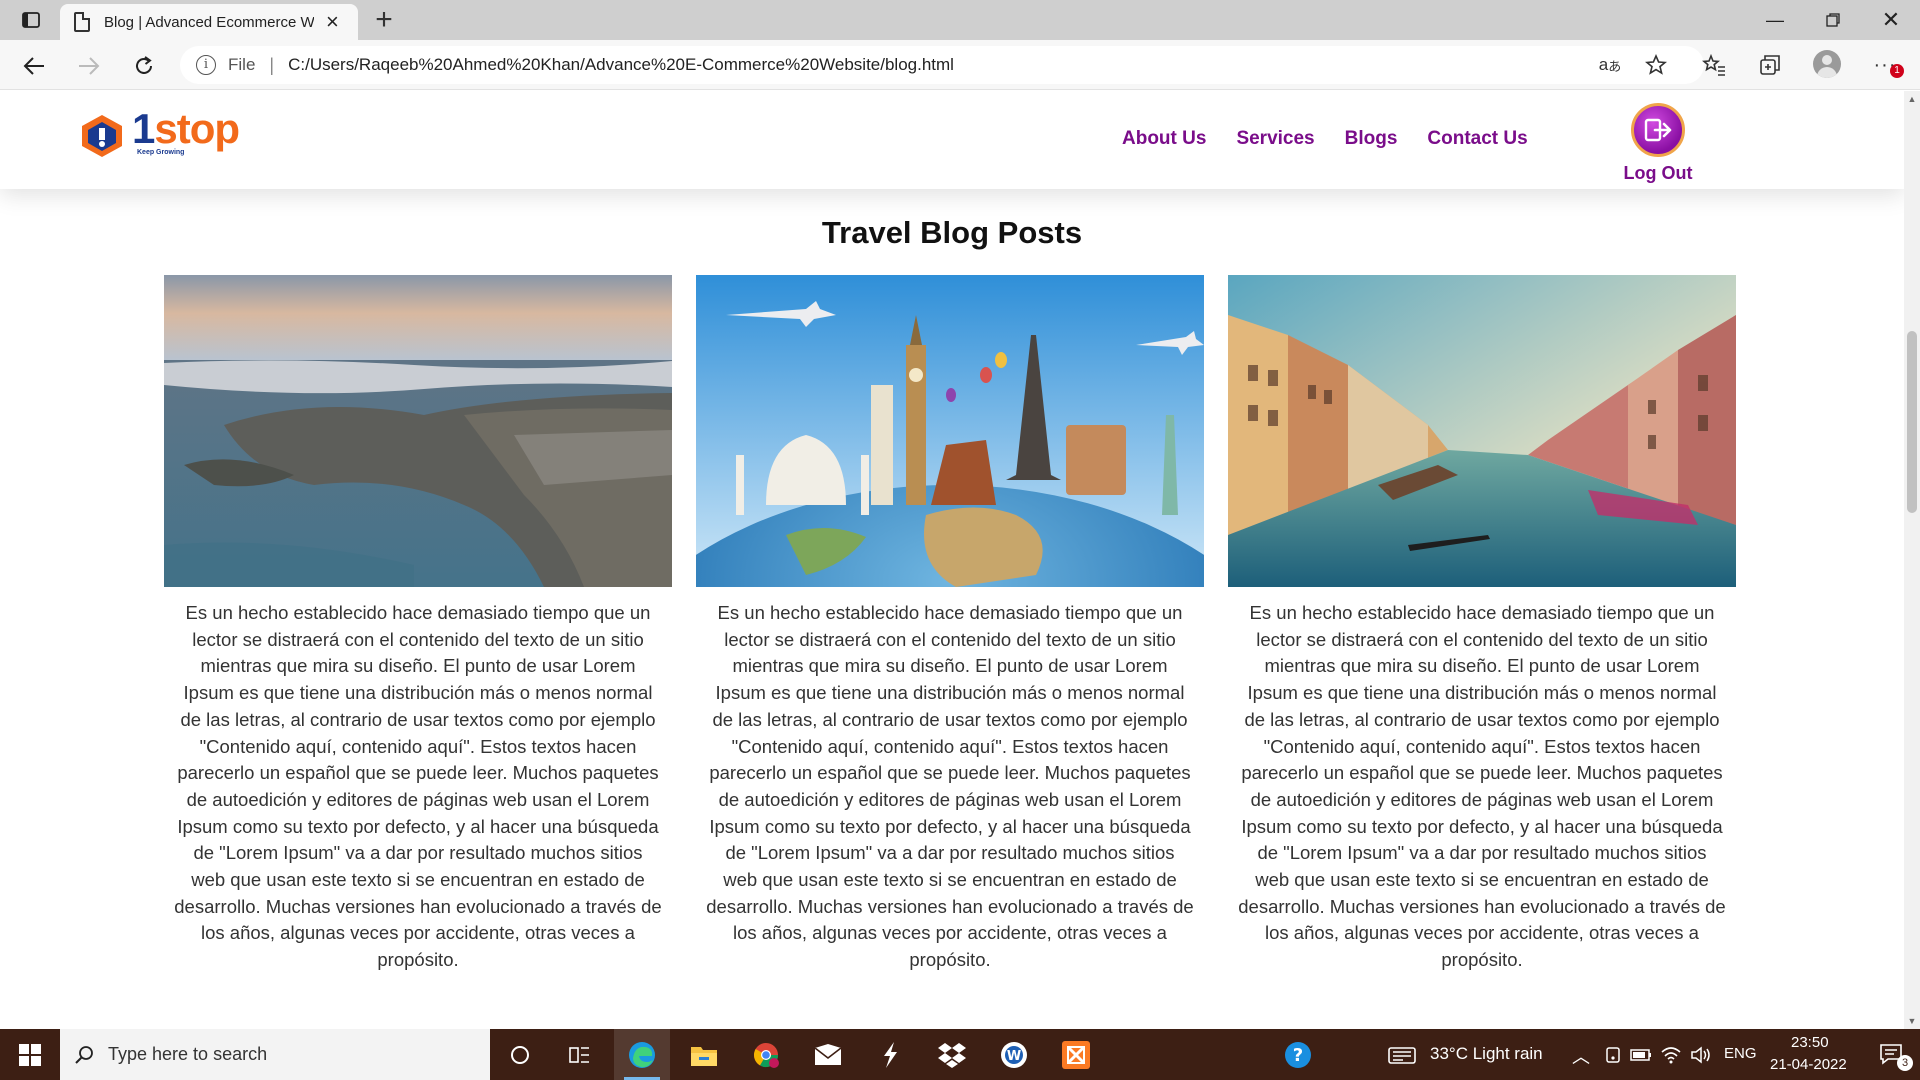  What do you see at coordinates (1714, 65) in the screenshot?
I see `favorites-icon` at bounding box center [1714, 65].